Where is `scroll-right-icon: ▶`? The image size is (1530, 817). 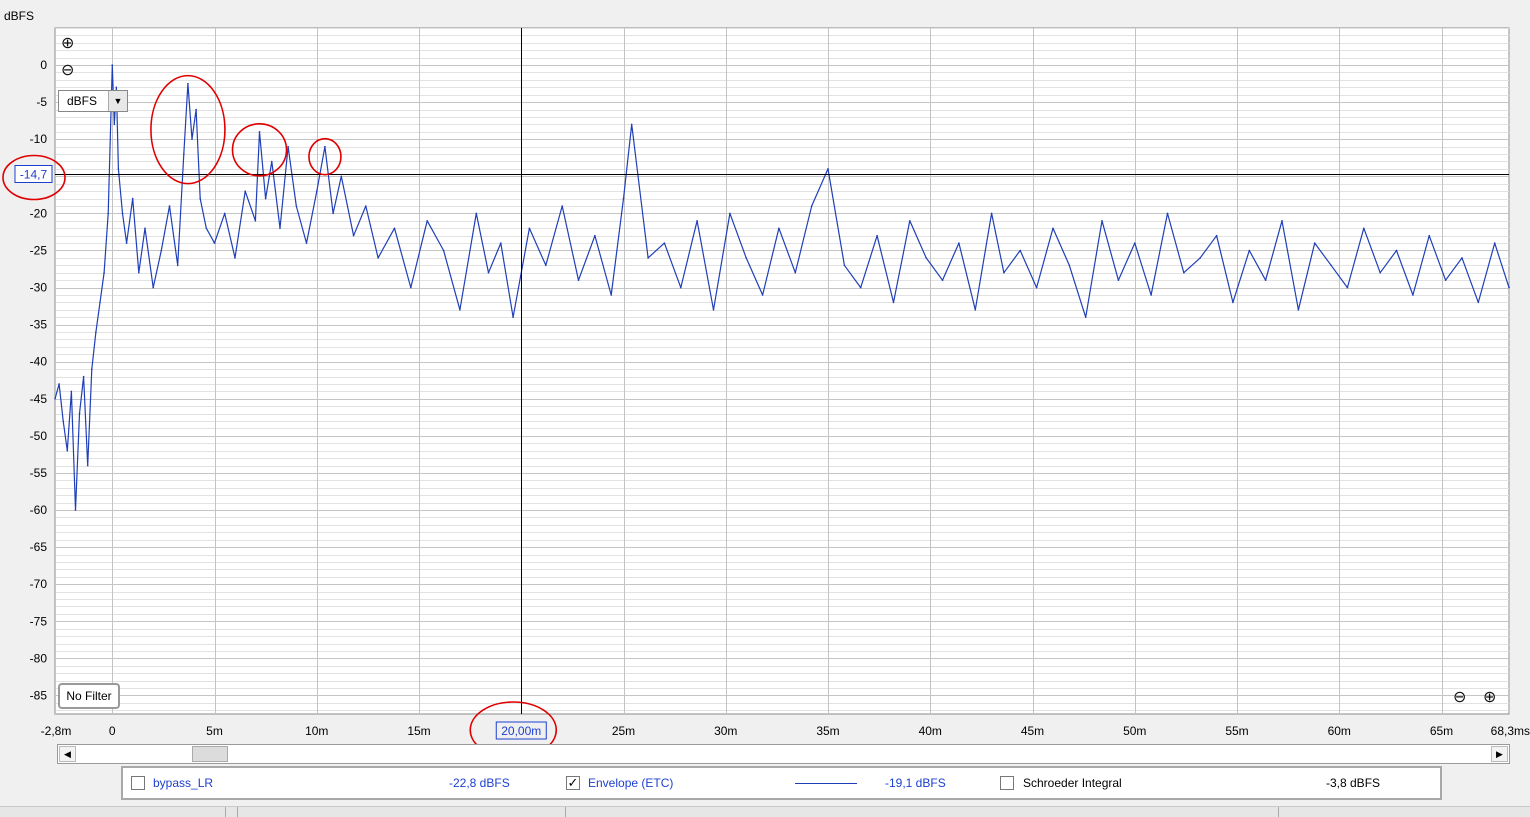
scroll-right-icon: ▶ is located at coordinates (1499, 754).